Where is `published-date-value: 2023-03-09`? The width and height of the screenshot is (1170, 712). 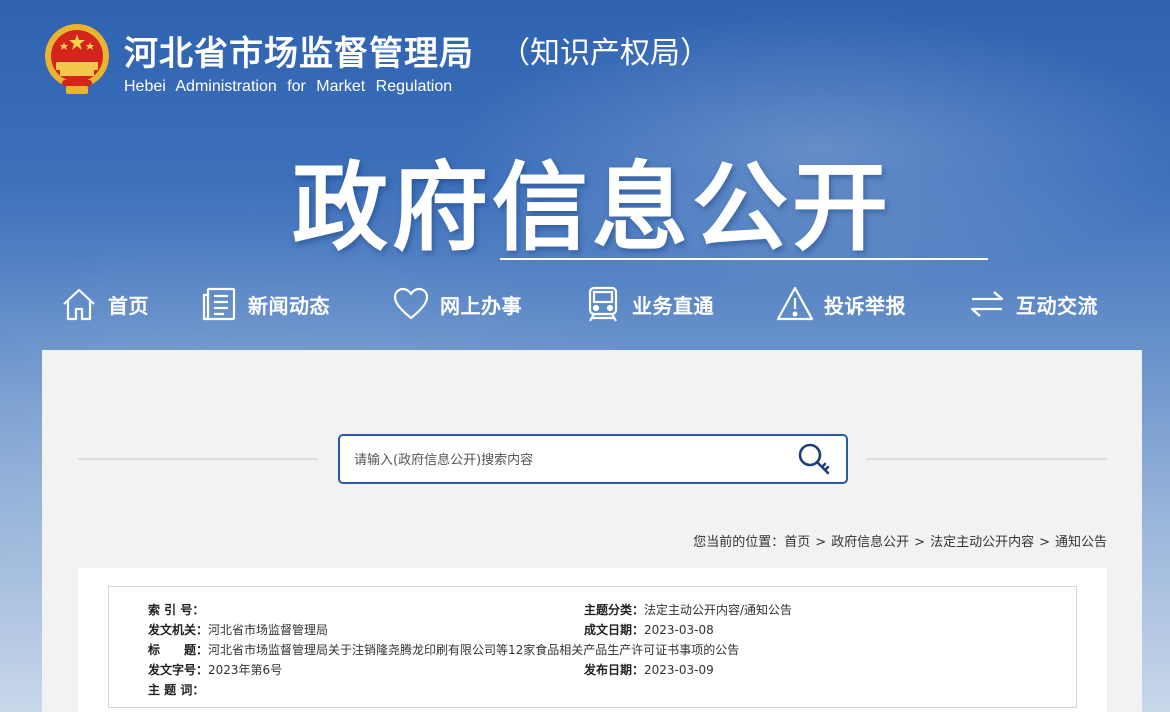 published-date-value: 2023-03-09 is located at coordinates (679, 670).